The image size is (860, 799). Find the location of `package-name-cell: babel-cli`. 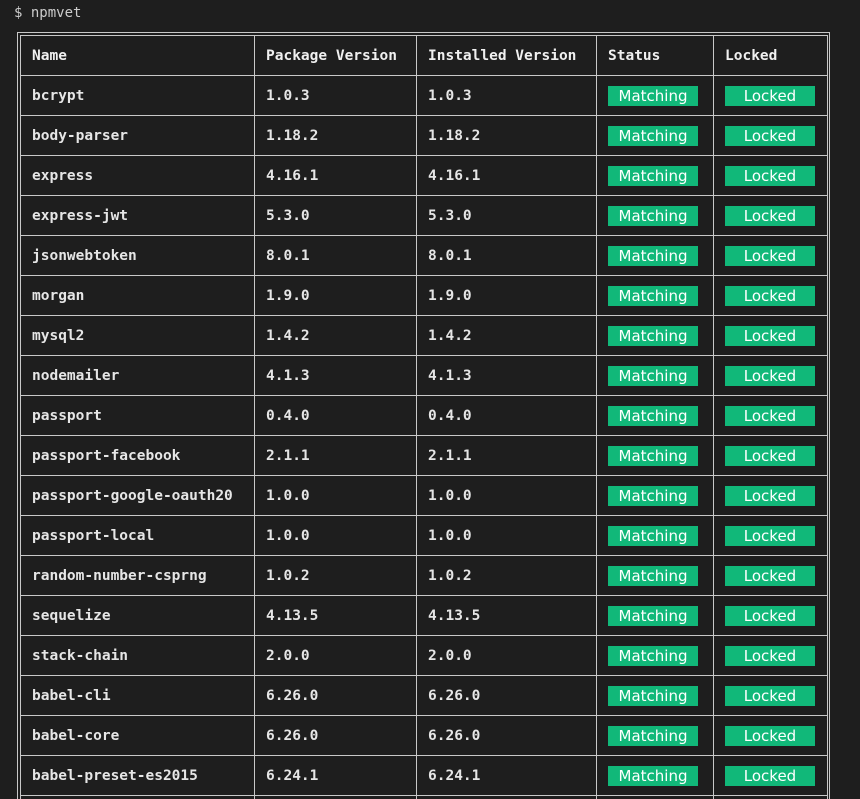

package-name-cell: babel-cli is located at coordinates (137, 695).